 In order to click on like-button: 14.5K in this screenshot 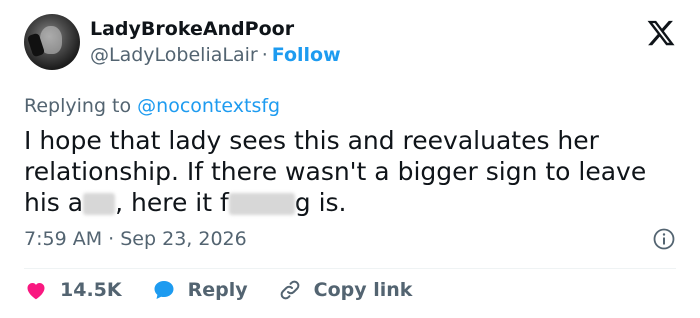, I will do `click(73, 290)`.